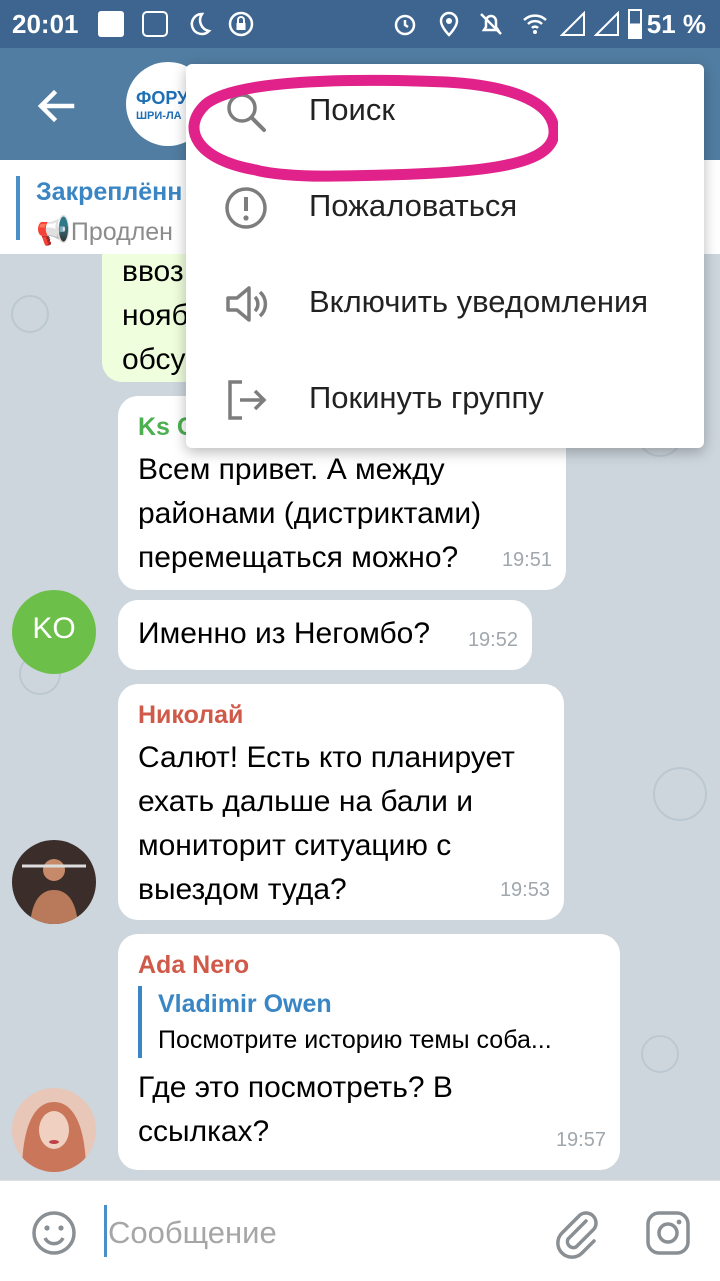  What do you see at coordinates (426, 397) in the screenshot?
I see `menu-item-label: Покинуть группу` at bounding box center [426, 397].